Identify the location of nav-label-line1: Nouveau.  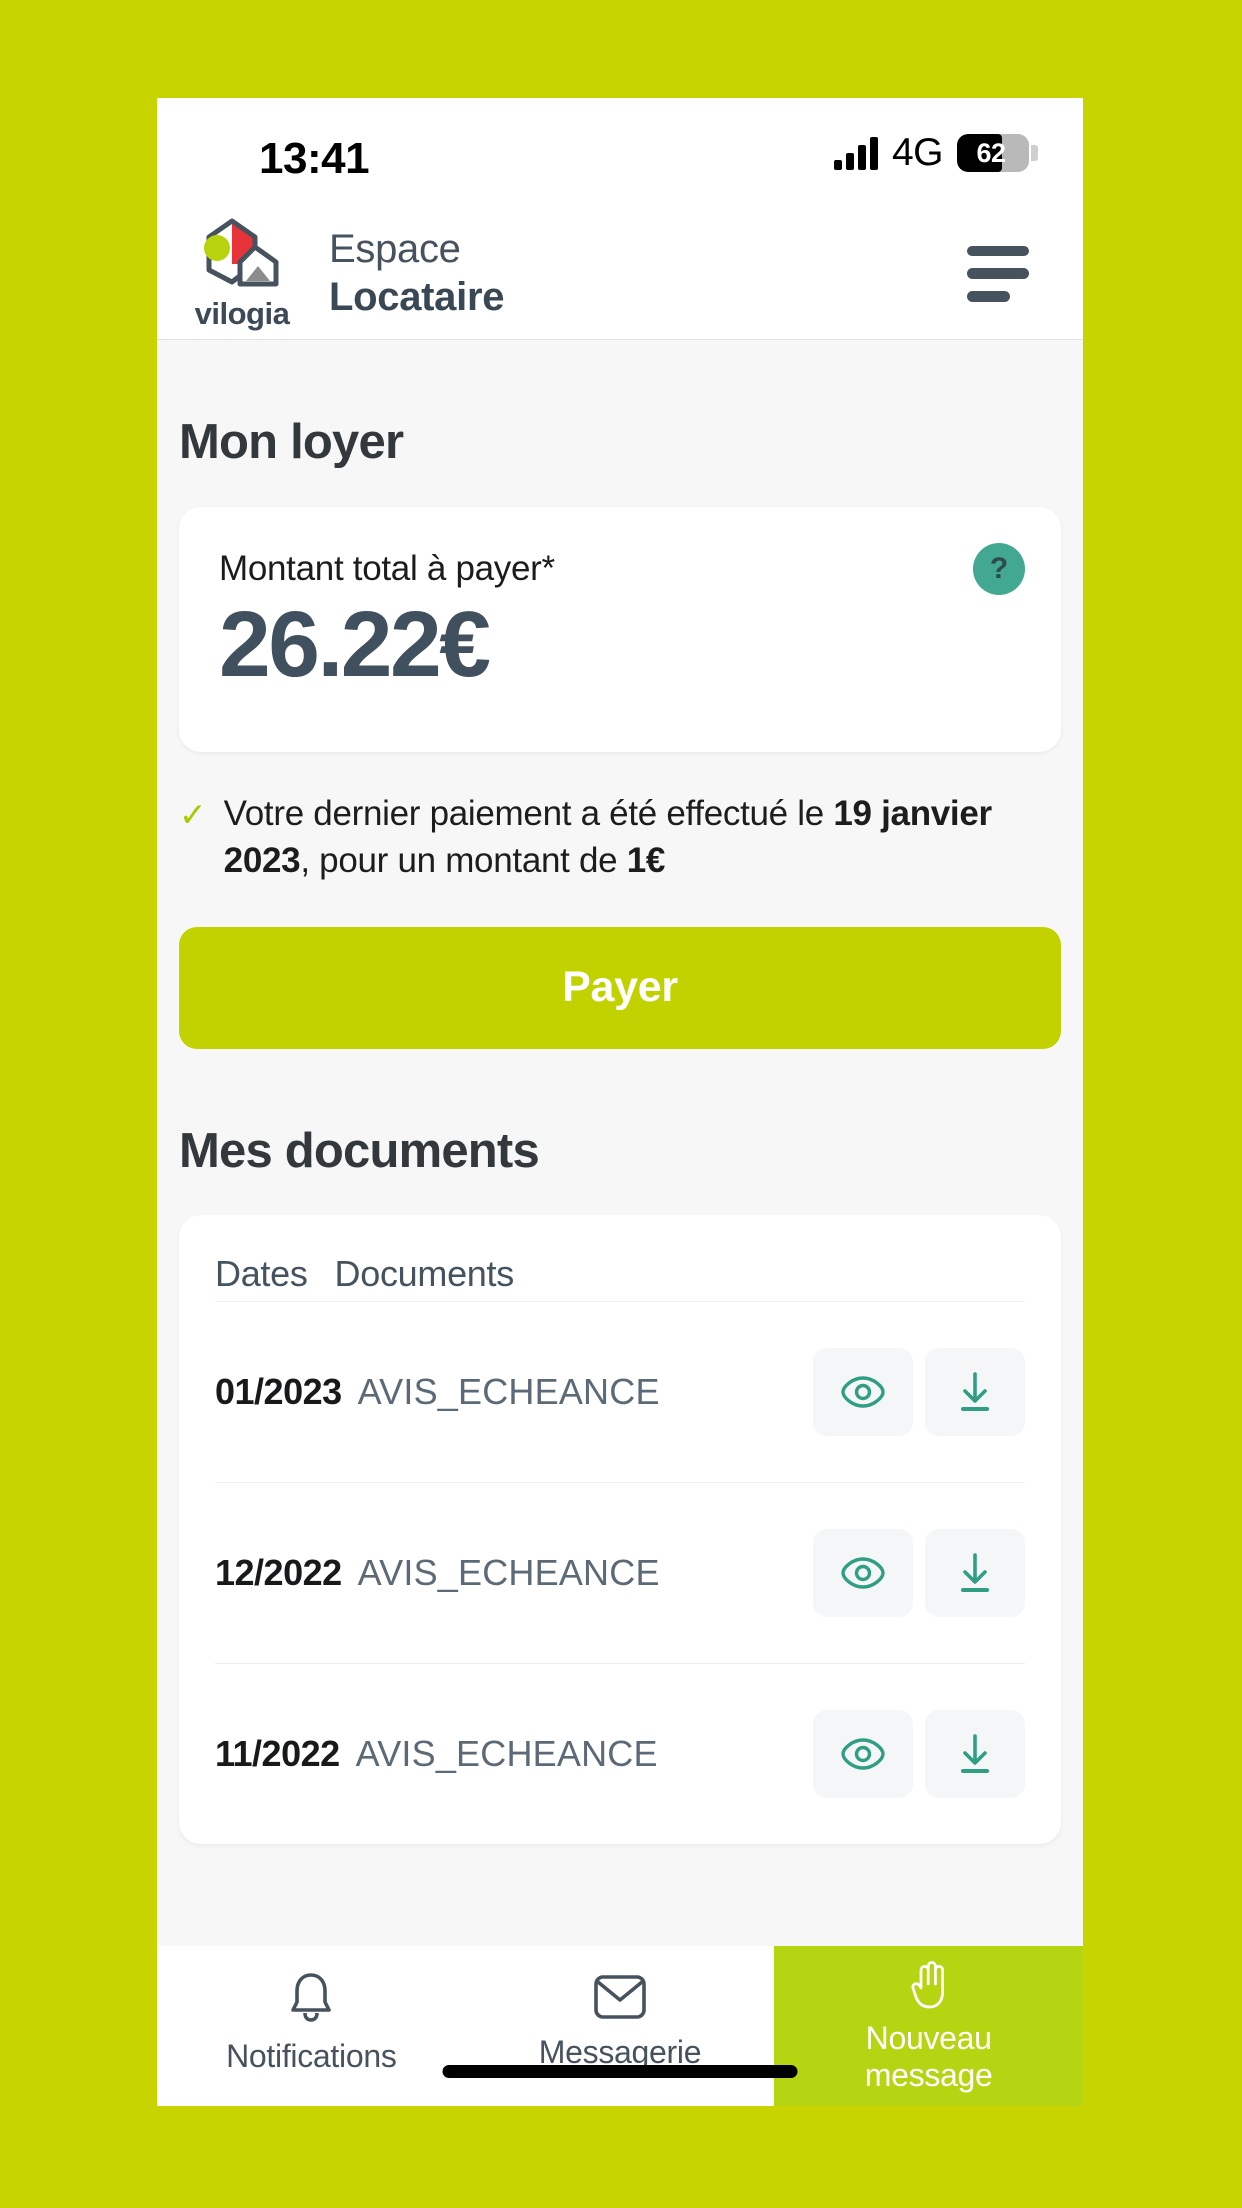
(928, 2038).